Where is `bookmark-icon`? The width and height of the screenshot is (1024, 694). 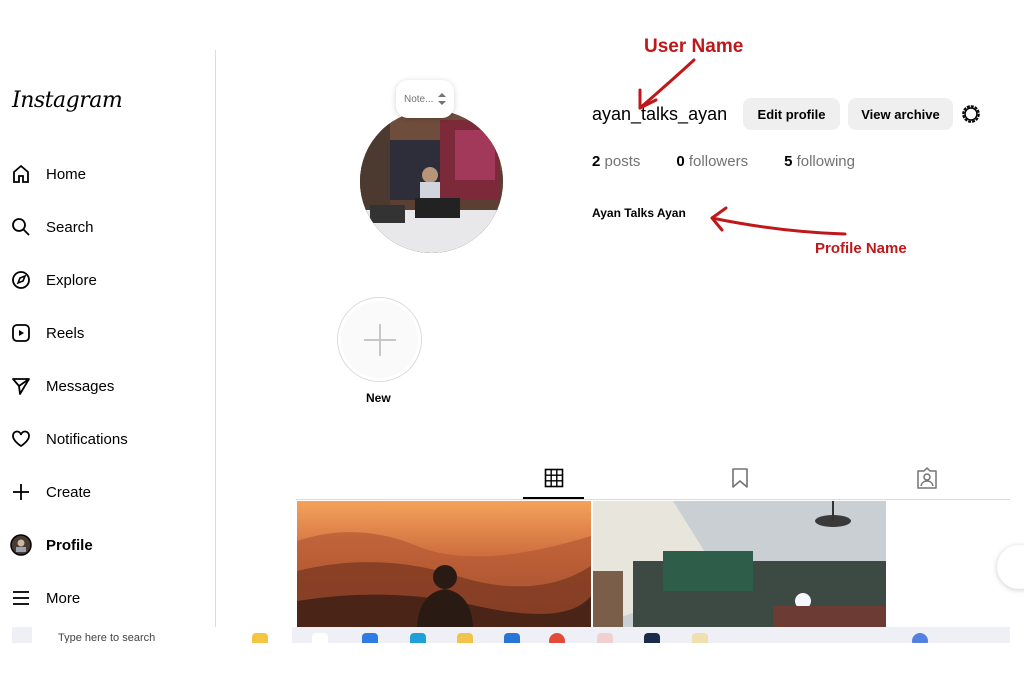
bookmark-icon is located at coordinates (740, 478).